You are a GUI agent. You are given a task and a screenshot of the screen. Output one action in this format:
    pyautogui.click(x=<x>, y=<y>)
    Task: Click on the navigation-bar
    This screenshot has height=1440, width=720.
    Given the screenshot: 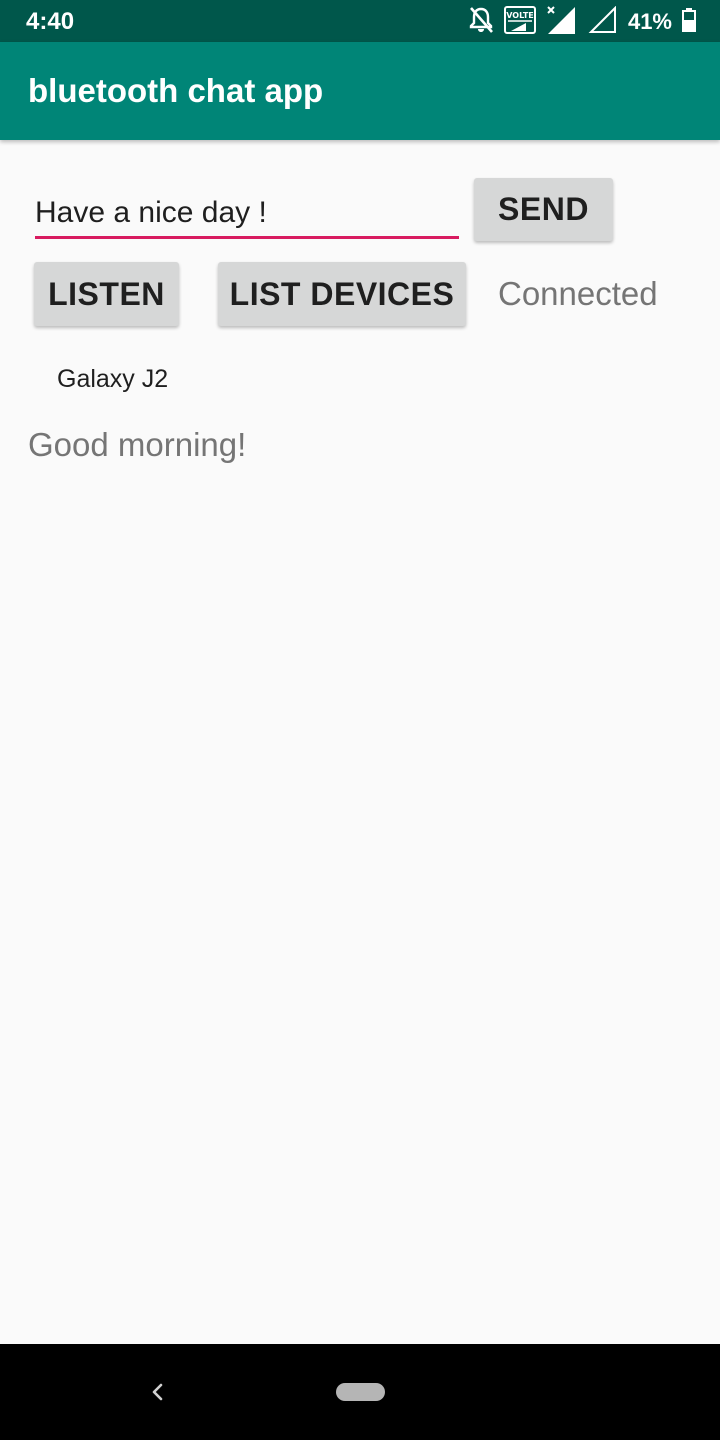 What is the action you would take?
    pyautogui.click(x=360, y=1392)
    